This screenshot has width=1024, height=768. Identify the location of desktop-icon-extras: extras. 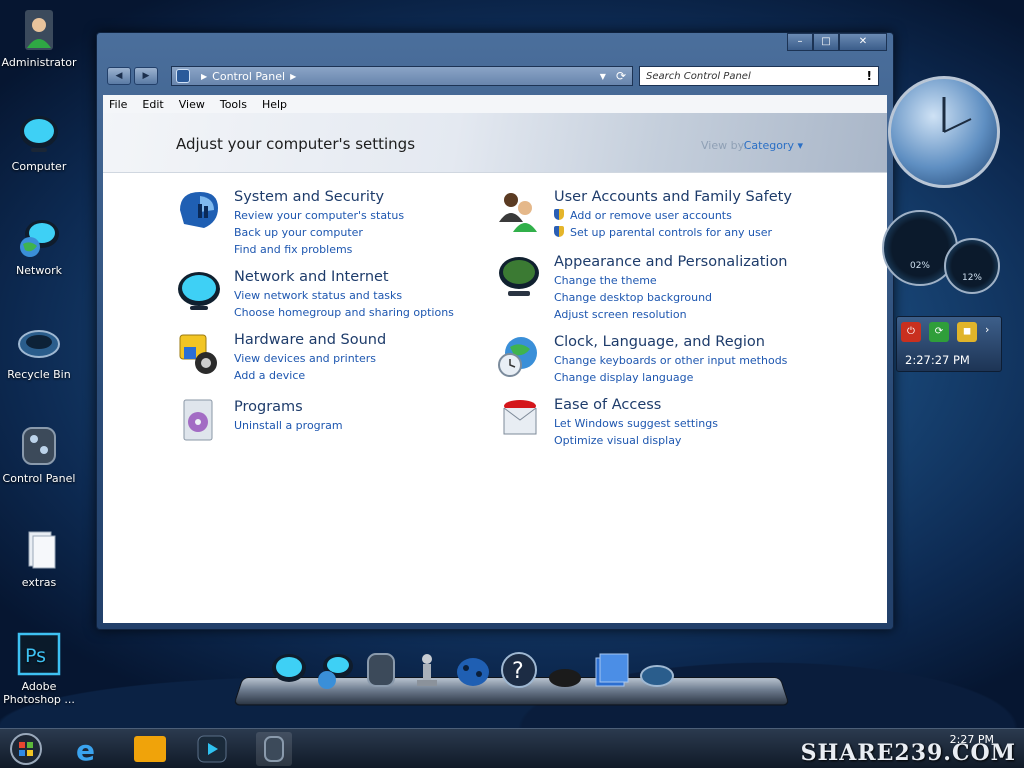
(39, 558).